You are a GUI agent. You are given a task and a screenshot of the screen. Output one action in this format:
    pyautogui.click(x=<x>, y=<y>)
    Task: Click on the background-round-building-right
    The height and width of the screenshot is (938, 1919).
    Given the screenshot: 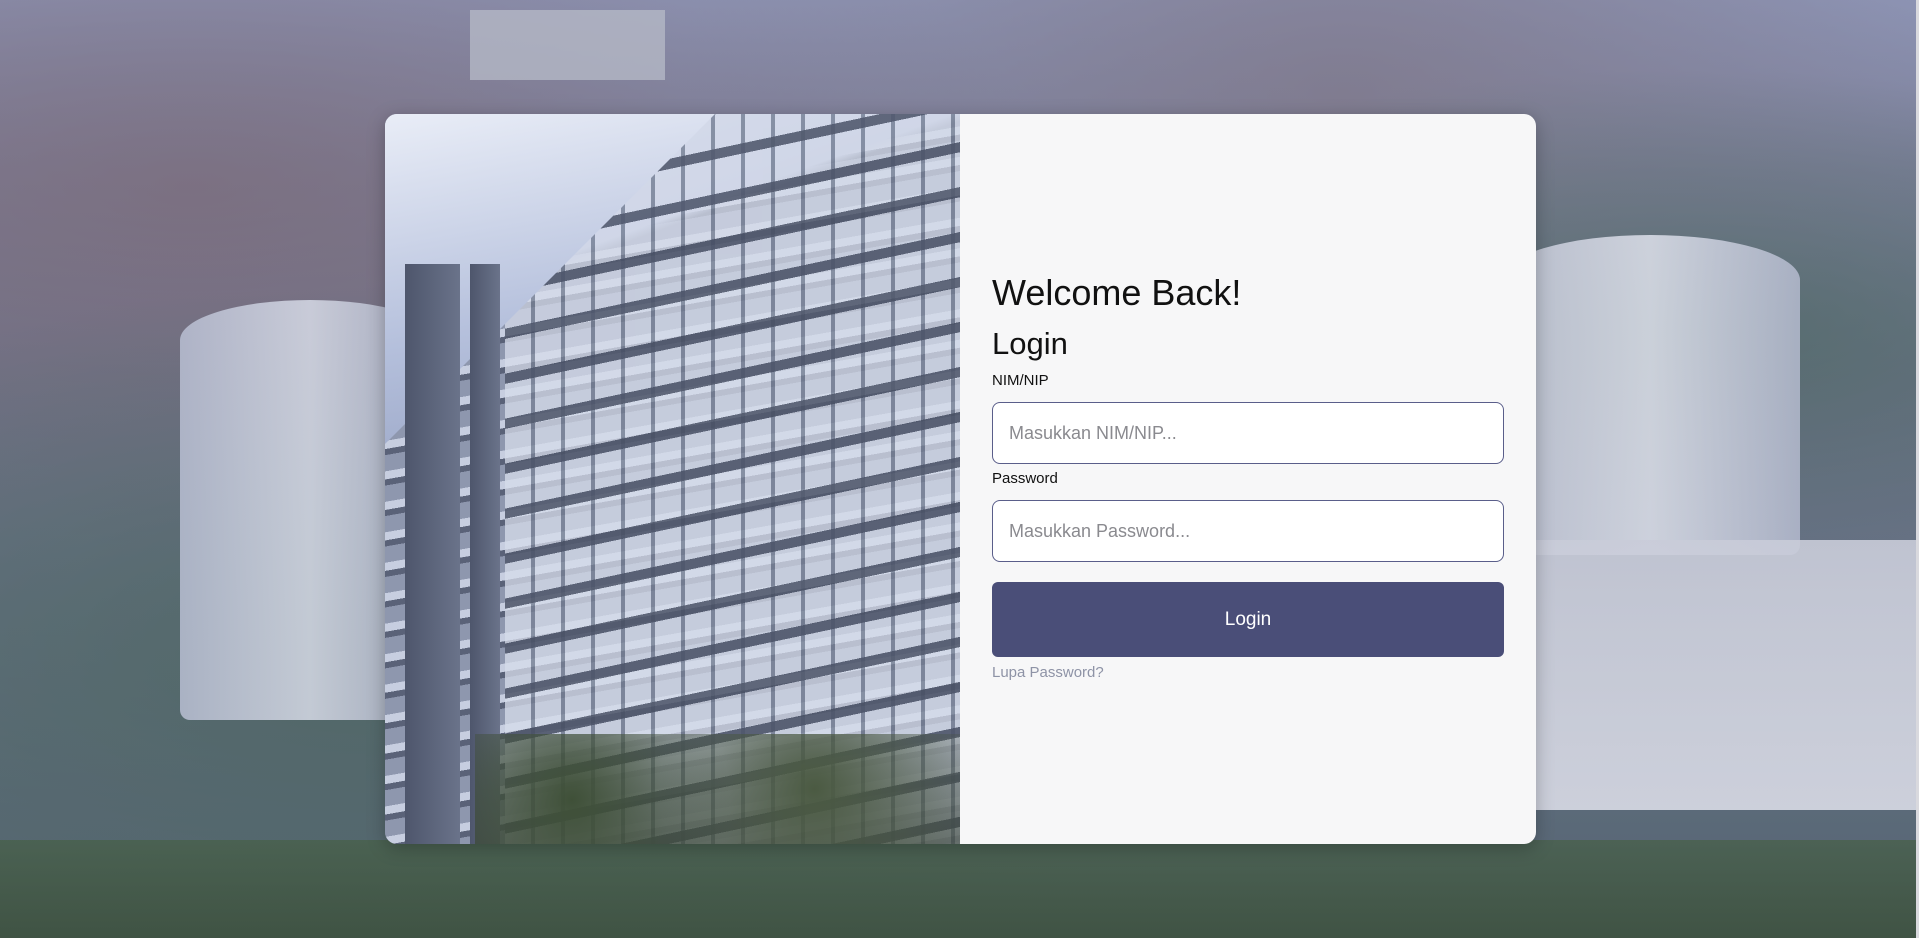 What is the action you would take?
    pyautogui.click(x=1650, y=395)
    